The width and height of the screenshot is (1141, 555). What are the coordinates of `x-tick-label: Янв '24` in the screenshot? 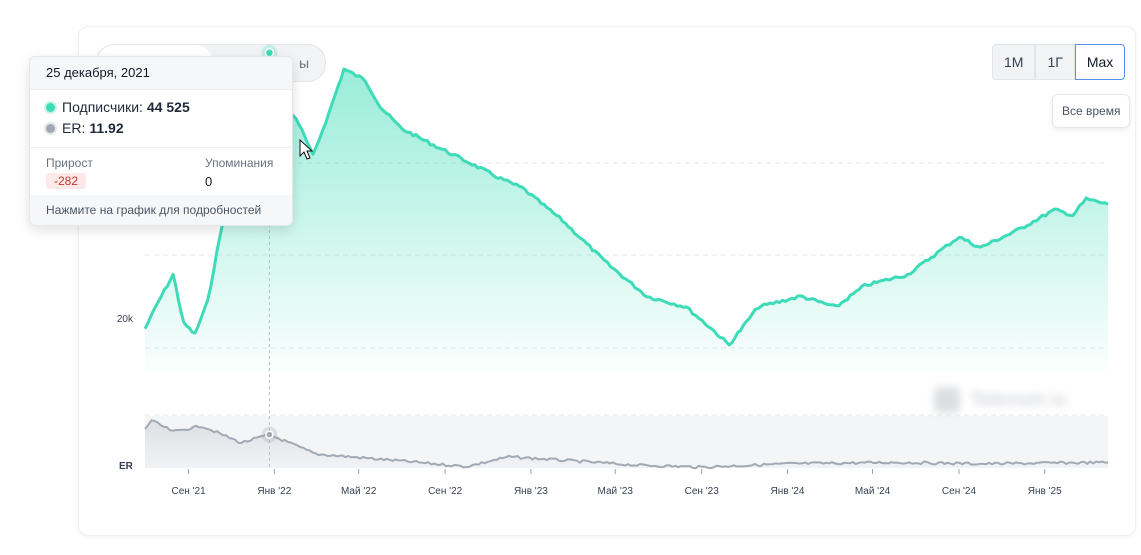 It's located at (788, 491).